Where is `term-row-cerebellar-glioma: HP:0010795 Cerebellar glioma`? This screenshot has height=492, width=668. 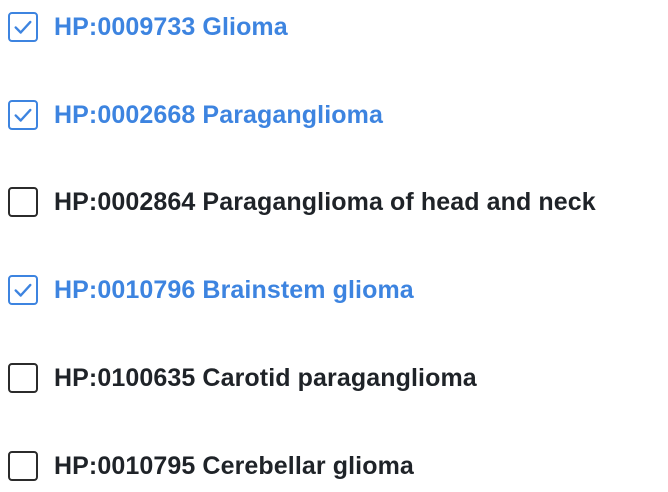
term-row-cerebellar-glioma: HP:0010795 Cerebellar glioma is located at coordinates (211, 466).